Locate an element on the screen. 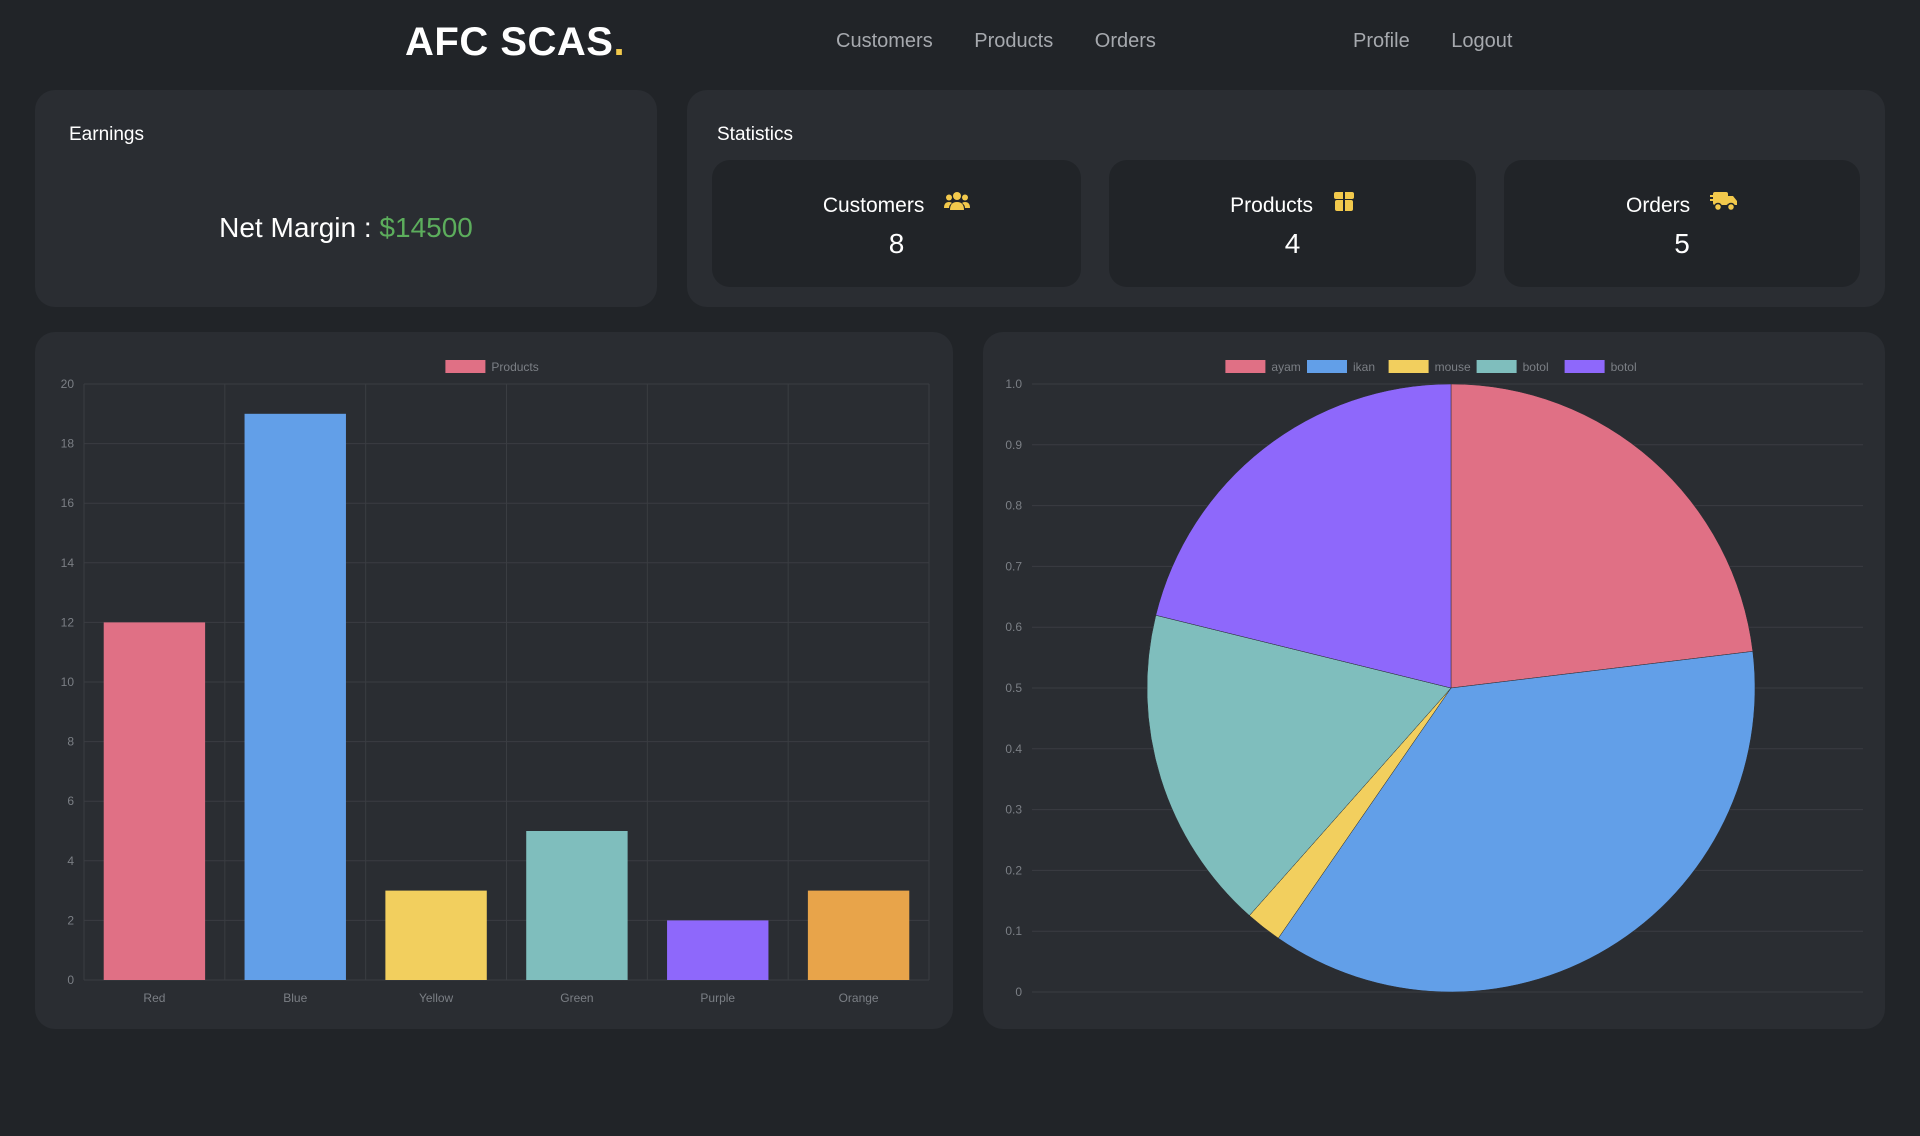  bar-legend-label: Products is located at coordinates (514, 367).